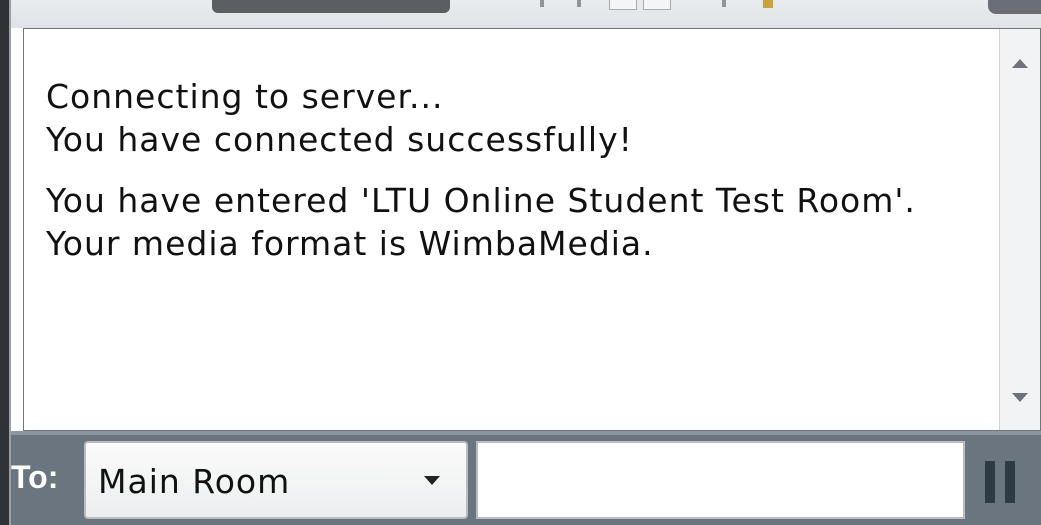 Image resolution: width=1041 pixels, height=525 pixels. What do you see at coordinates (520, 14) in the screenshot?
I see `top-toolbar-strip` at bounding box center [520, 14].